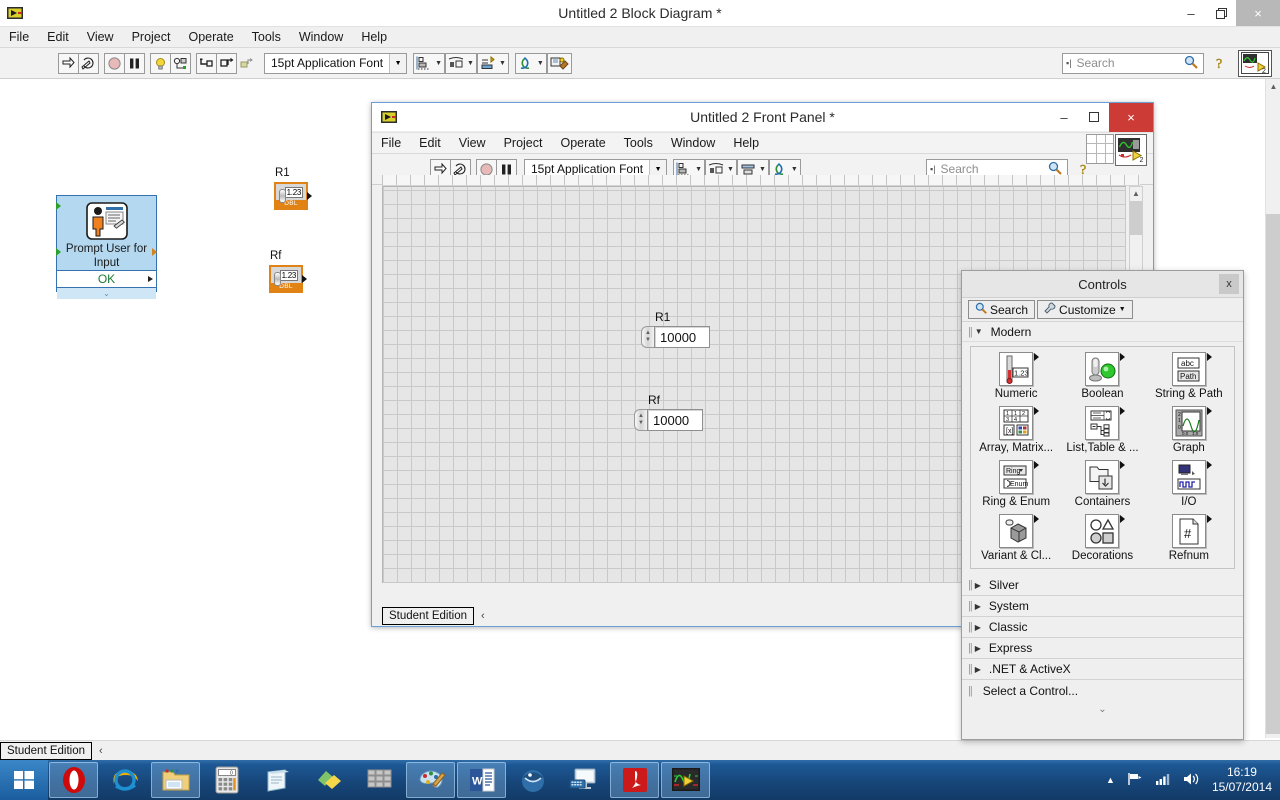 The width and height of the screenshot is (1280, 800). I want to click on run-button, so click(68, 63).